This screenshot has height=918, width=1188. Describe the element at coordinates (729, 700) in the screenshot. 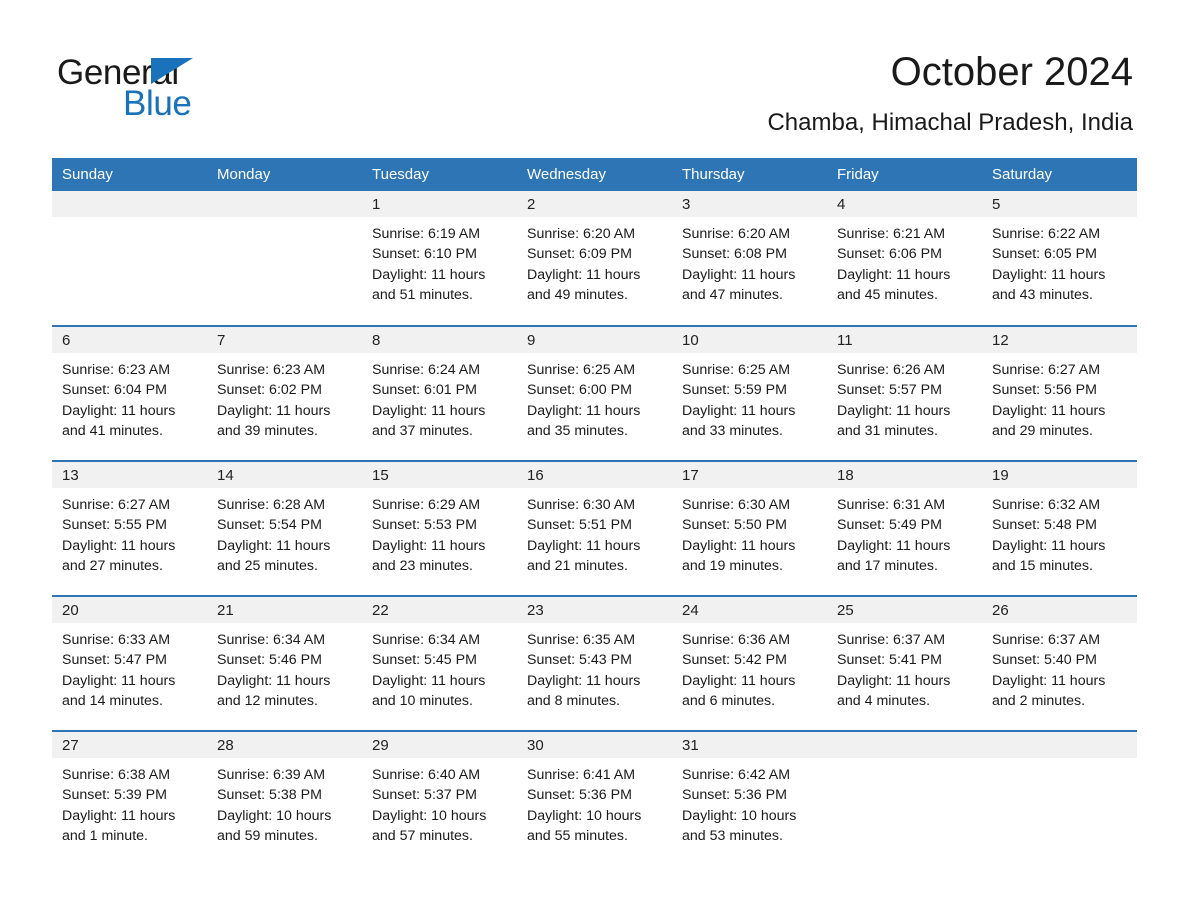

I see `daylight-text-line2: and 6 minutes.` at that location.